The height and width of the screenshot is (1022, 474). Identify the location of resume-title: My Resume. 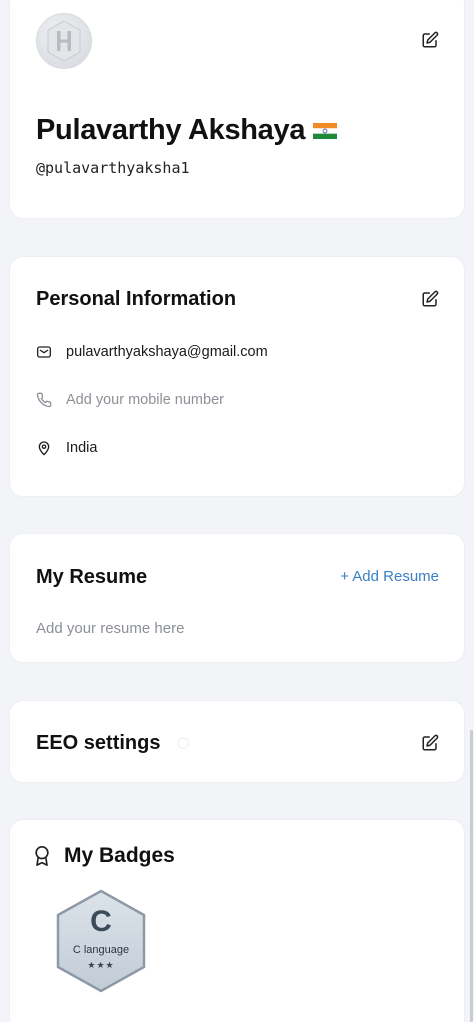
(92, 577).